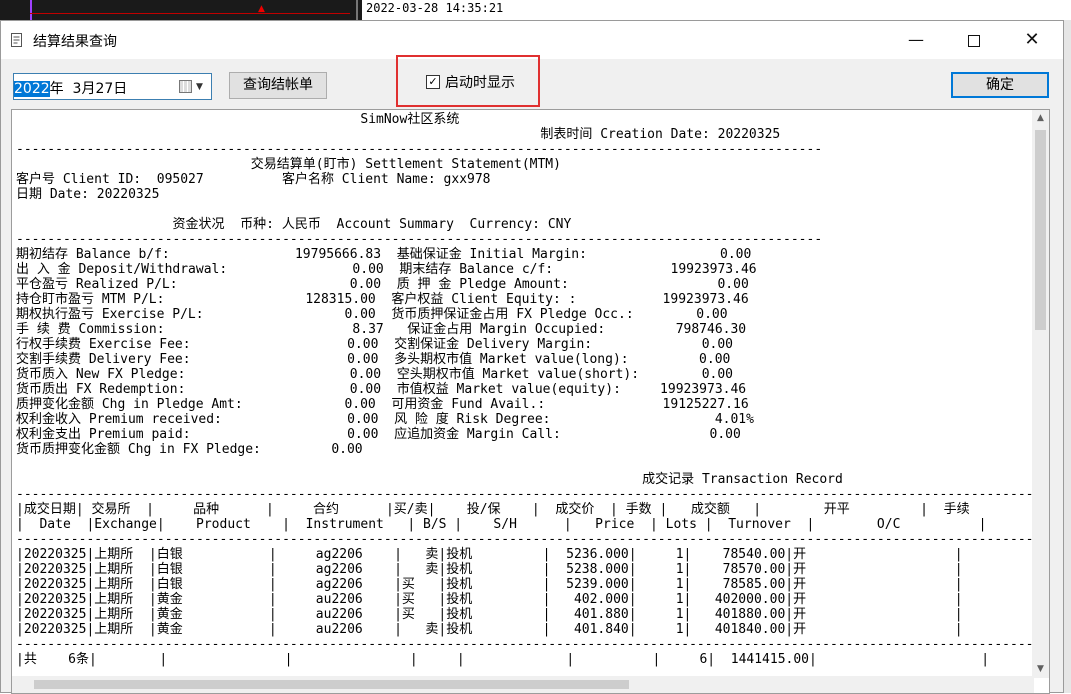 This screenshot has width=1071, height=694. Describe the element at coordinates (203, 87) in the screenshot. I see `chevron-down-icon: ▼` at that location.